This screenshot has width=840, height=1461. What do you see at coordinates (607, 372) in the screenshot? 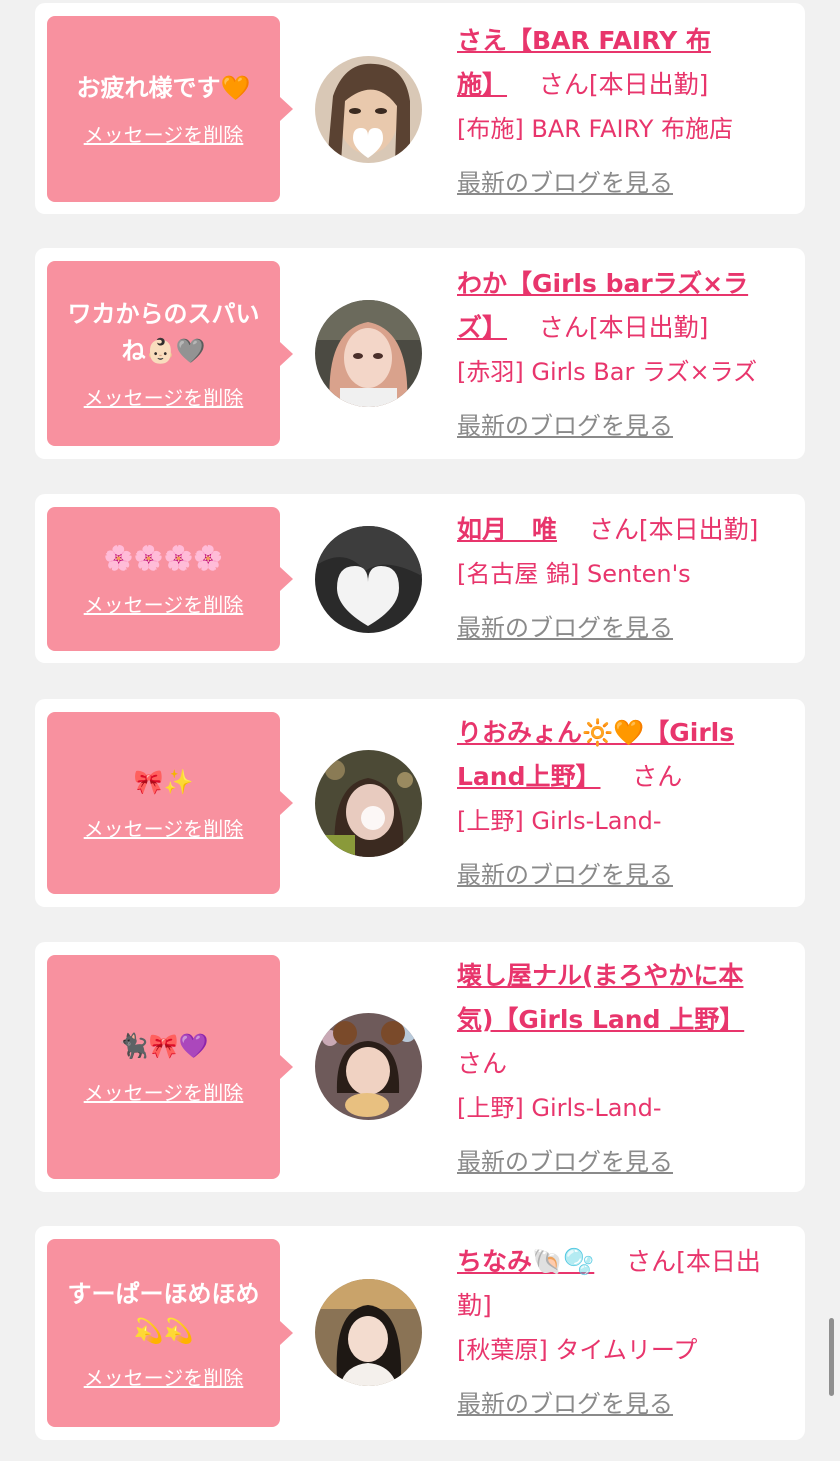
I see `shop-name: [赤羽] Girls Bar ラズ×ラズ` at bounding box center [607, 372].